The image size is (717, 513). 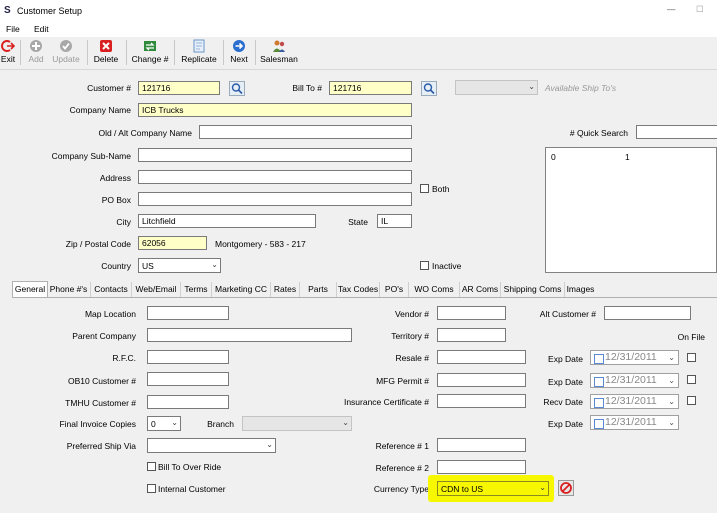 What do you see at coordinates (424, 265) in the screenshot?
I see `inactive-checkbox` at bounding box center [424, 265].